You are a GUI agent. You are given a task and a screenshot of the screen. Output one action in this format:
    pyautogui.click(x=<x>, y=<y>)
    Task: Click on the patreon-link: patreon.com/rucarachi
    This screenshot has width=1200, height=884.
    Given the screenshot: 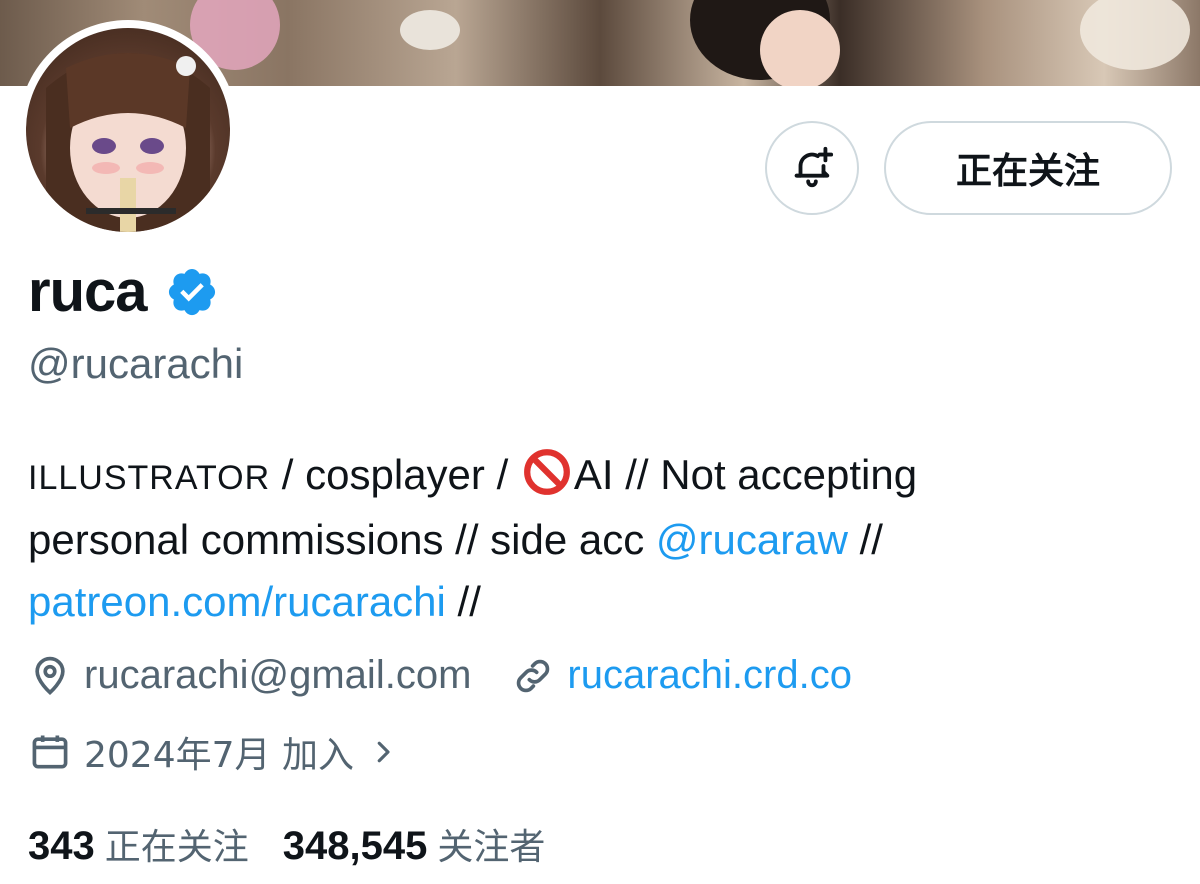 What is the action you would take?
    pyautogui.click(x=237, y=601)
    